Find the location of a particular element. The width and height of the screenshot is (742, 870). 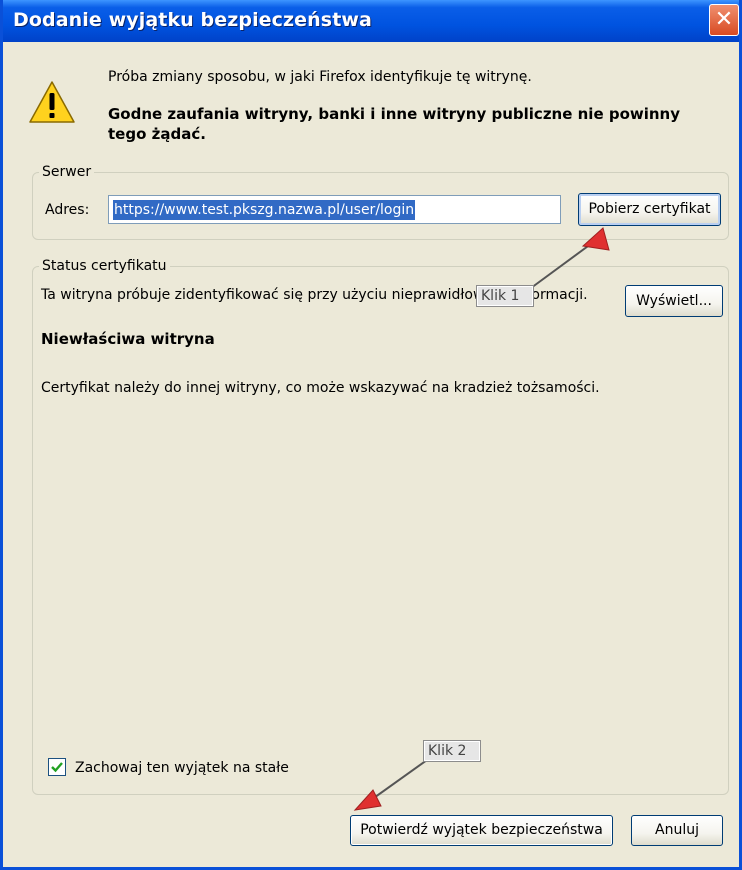

arrow-1-head is located at coordinates (595, 239).